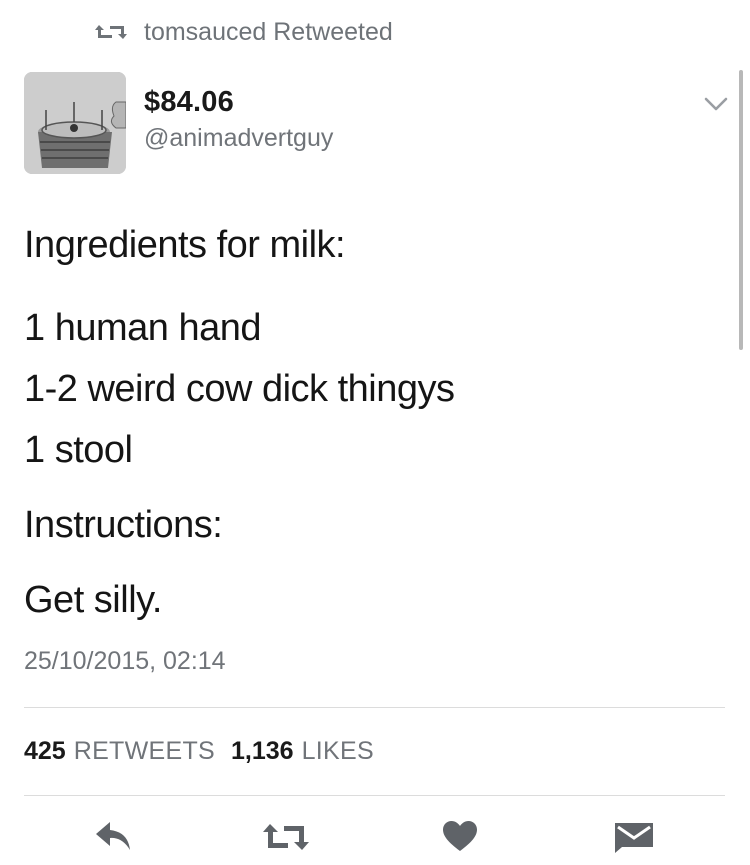 Image resolution: width=750 pixels, height=865 pixels. Describe the element at coordinates (142, 328) in the screenshot. I see `ingredient-line: 1 human hand` at that location.